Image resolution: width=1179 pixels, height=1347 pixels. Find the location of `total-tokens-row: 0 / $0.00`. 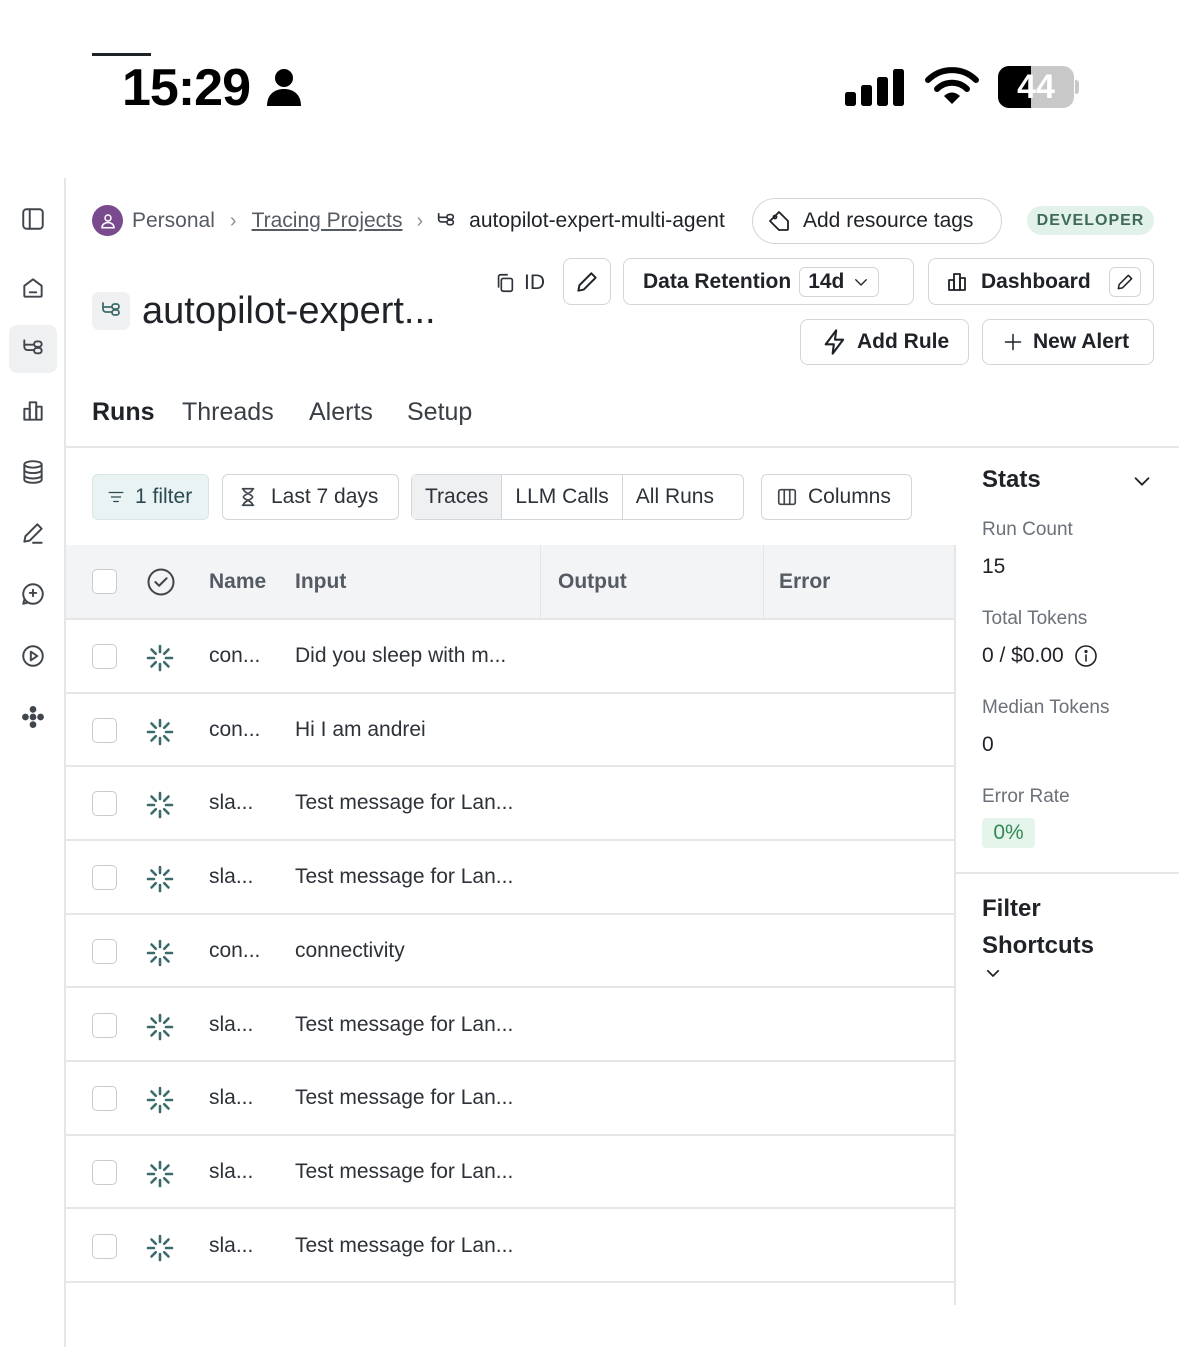

total-tokens-row: 0 / $0.00 is located at coordinates (1040, 656).